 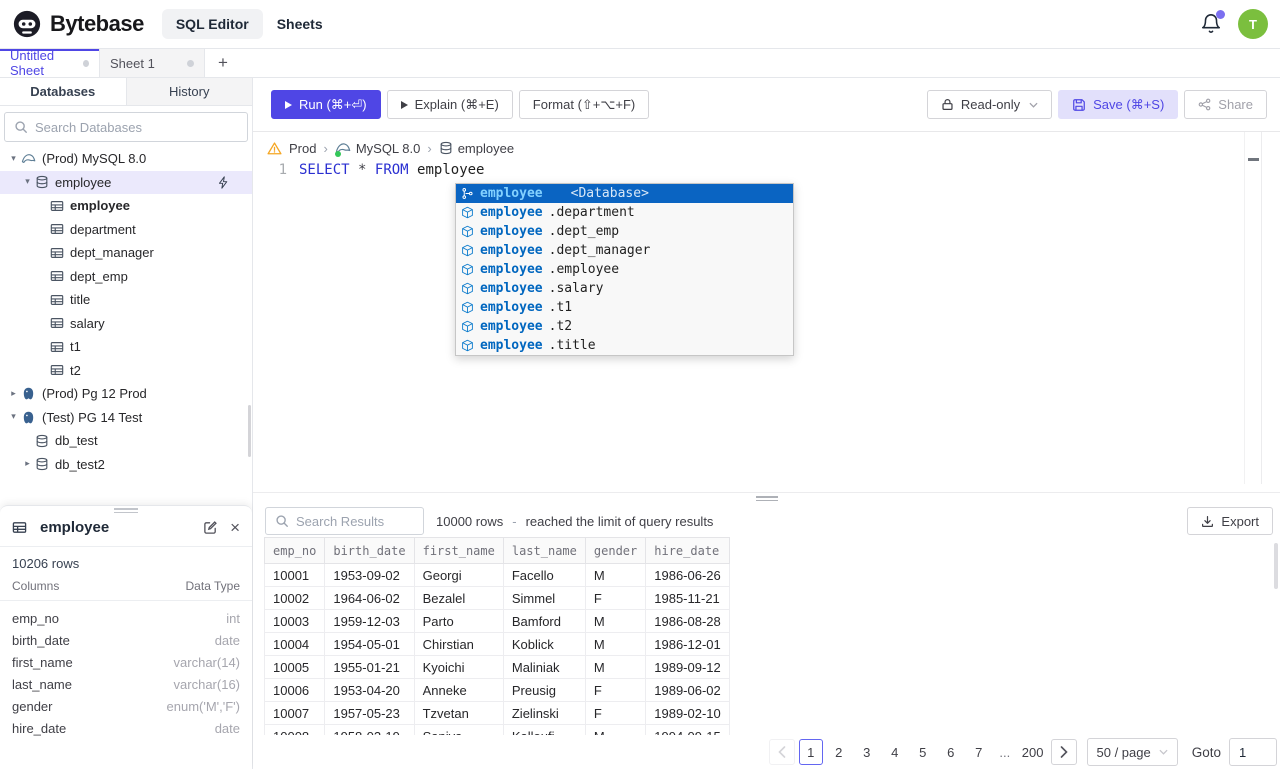 What do you see at coordinates (923, 752) in the screenshot?
I see `page-button-5: 5` at bounding box center [923, 752].